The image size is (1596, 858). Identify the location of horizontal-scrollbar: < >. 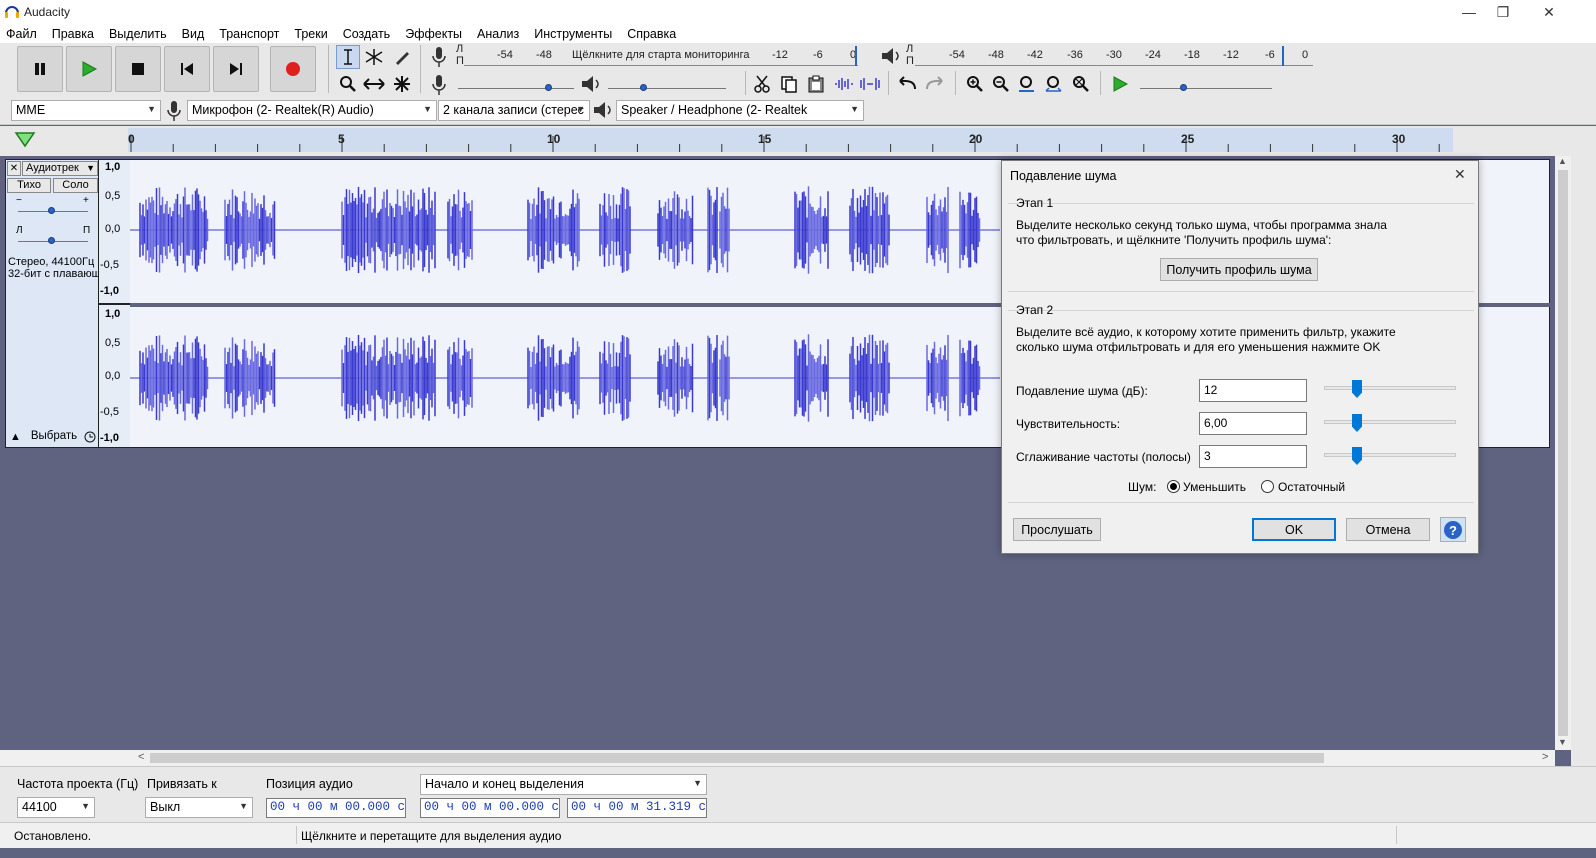
(777, 758).